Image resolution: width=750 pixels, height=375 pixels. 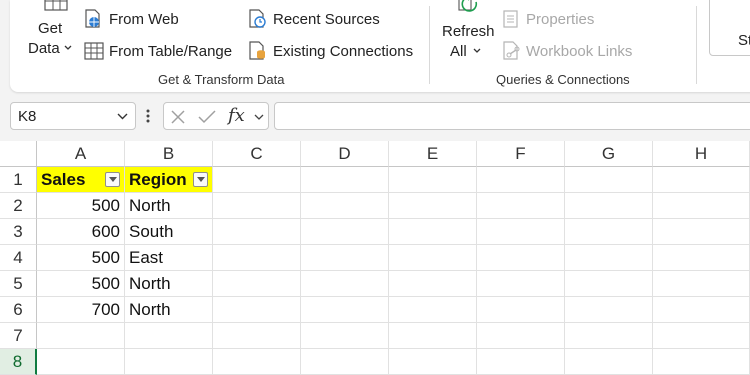 I want to click on column-header-a: A, so click(x=81, y=154).